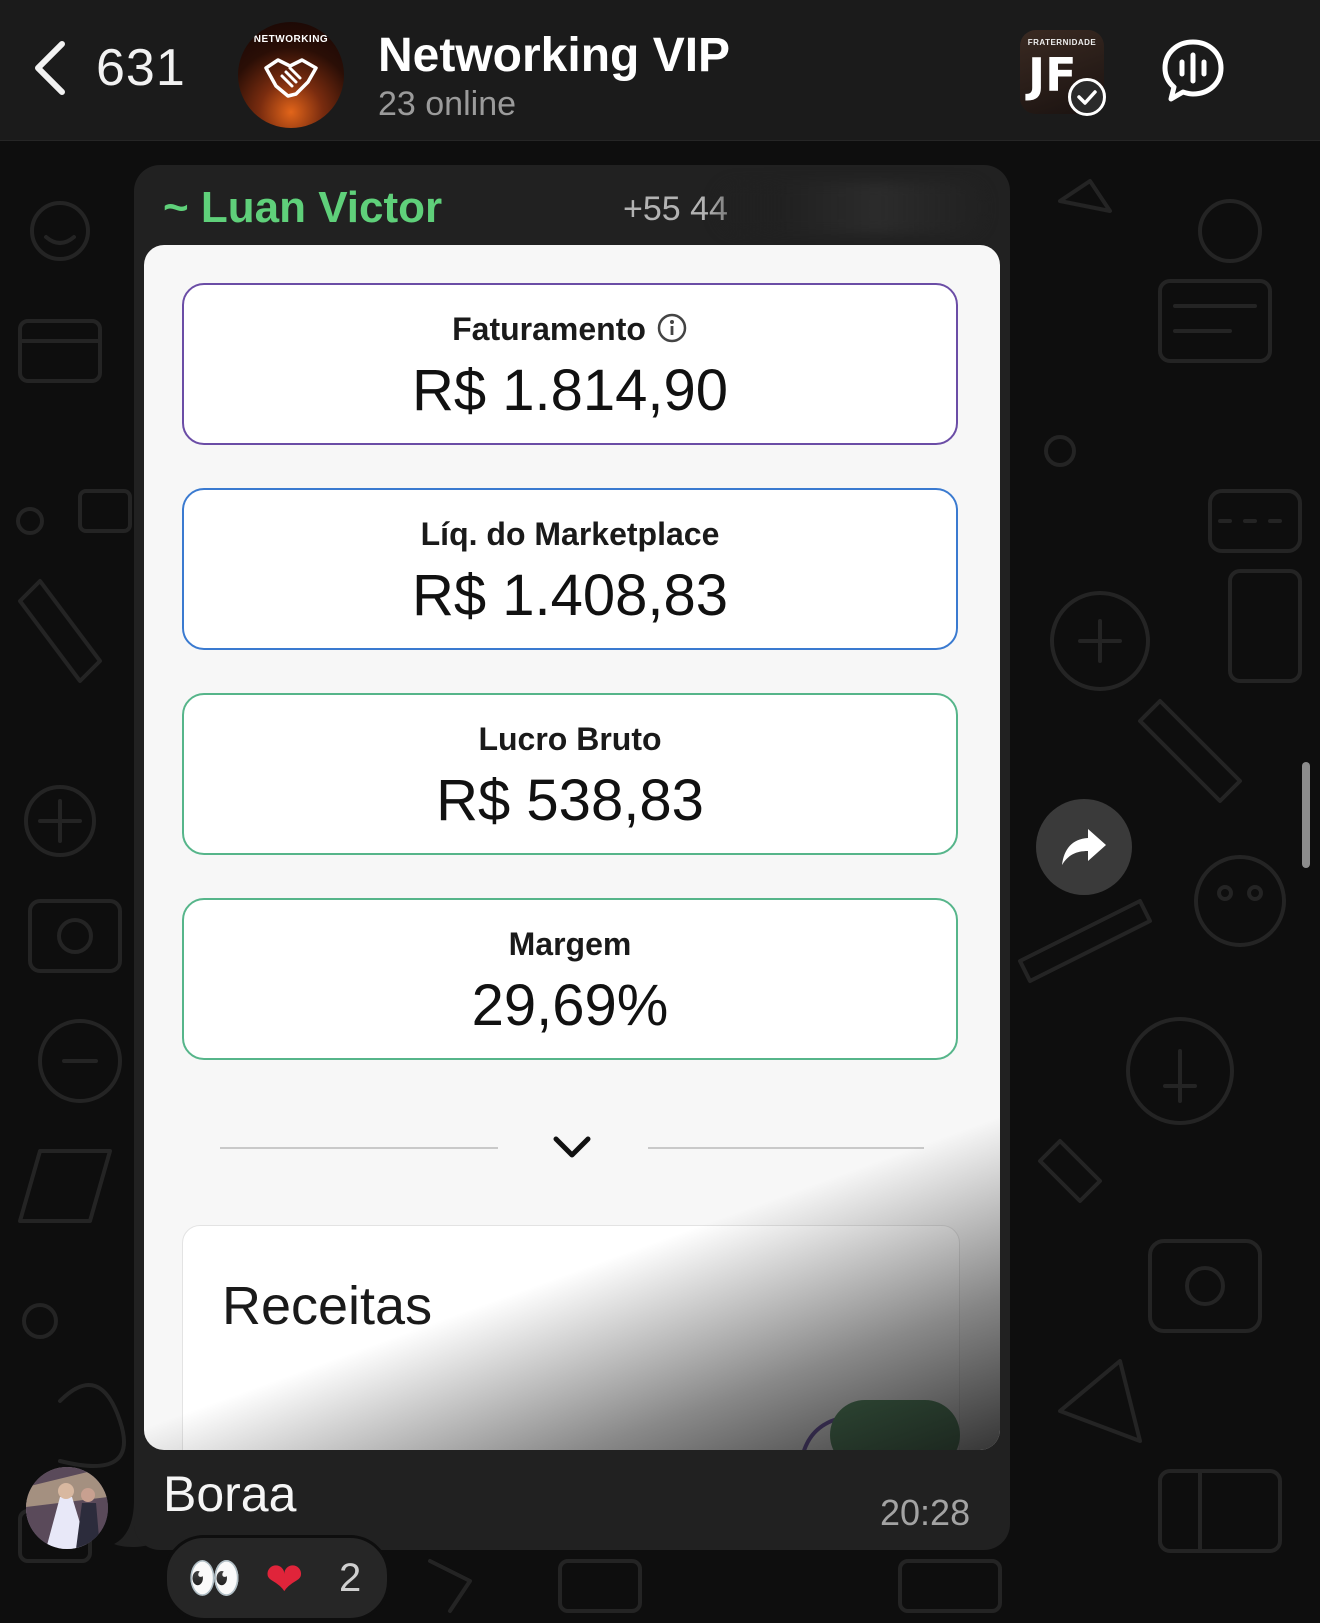 The image size is (1320, 1623). I want to click on info-icon, so click(672, 328).